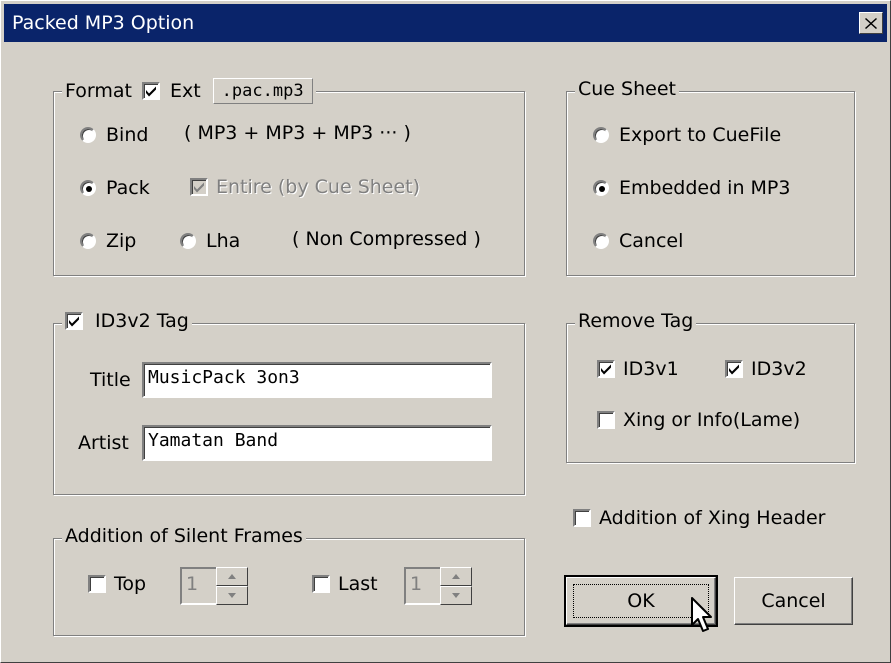 The width and height of the screenshot is (891, 663). Describe the element at coordinates (636, 321) in the screenshot. I see `remove-tag-legend: Remove Tag` at that location.